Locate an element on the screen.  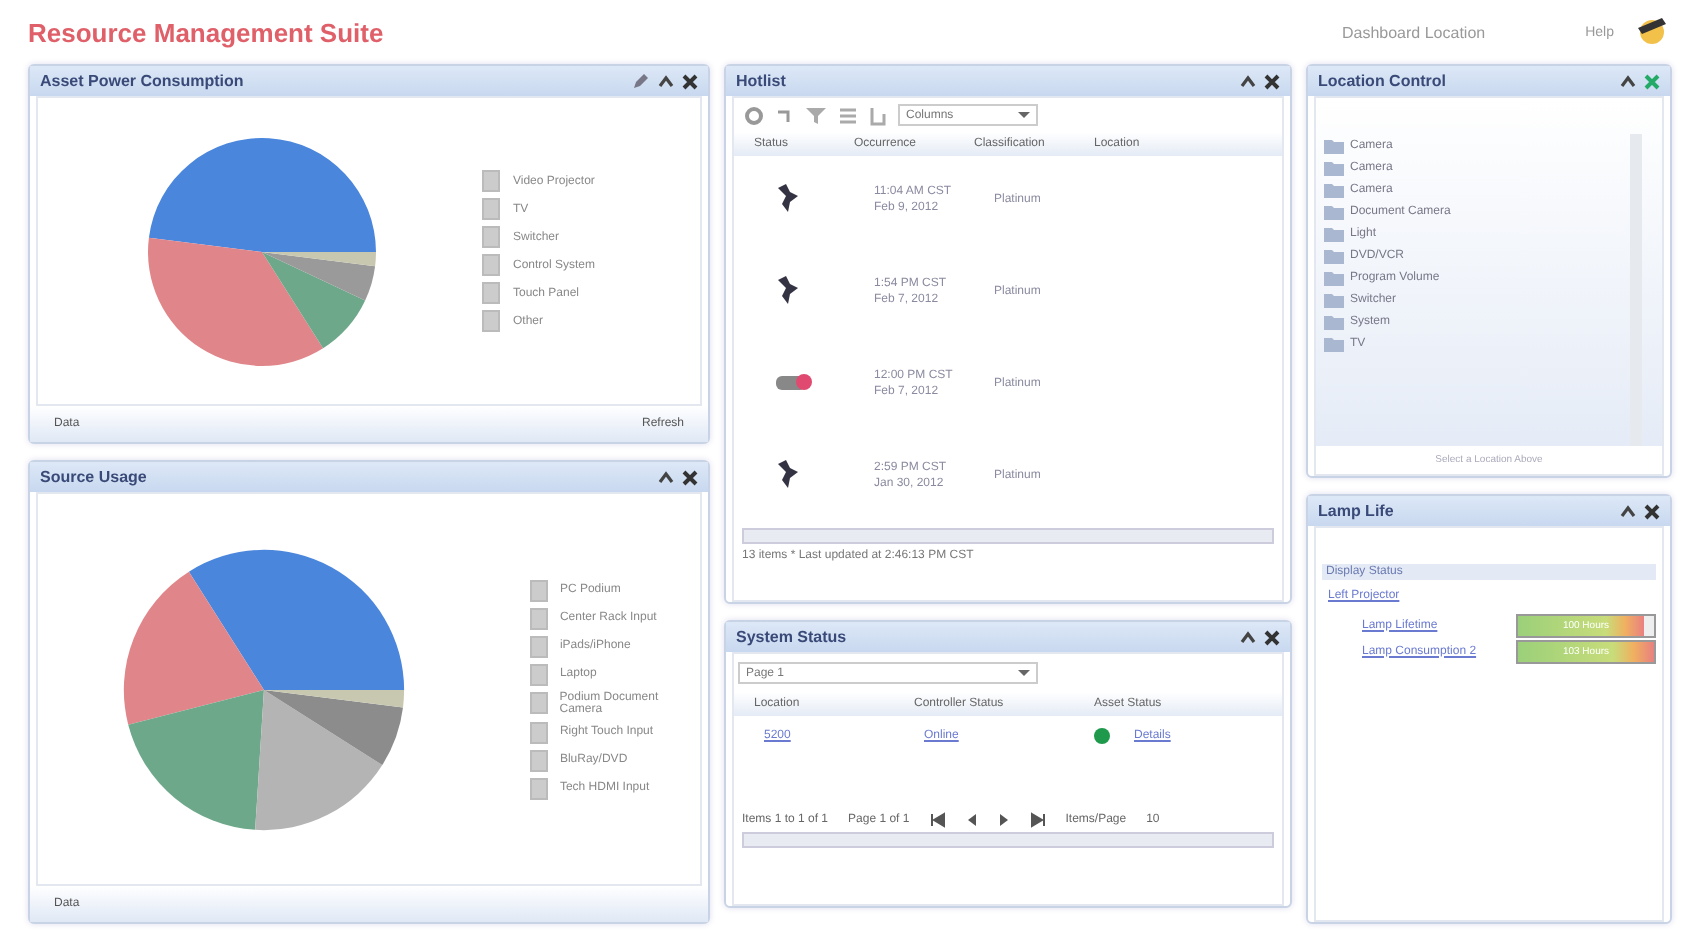
location-label: Dashboard Location is located at coordinates (1413, 32).